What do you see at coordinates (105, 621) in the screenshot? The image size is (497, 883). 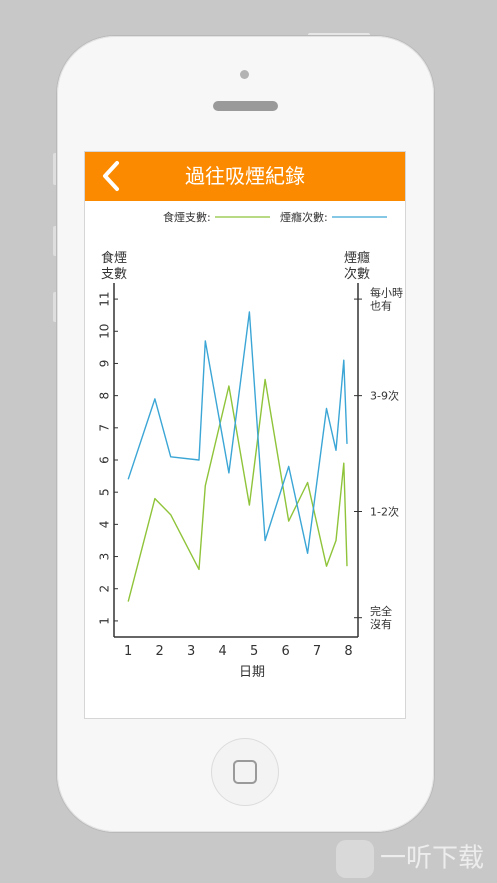 I see `y-tick-label: 1` at bounding box center [105, 621].